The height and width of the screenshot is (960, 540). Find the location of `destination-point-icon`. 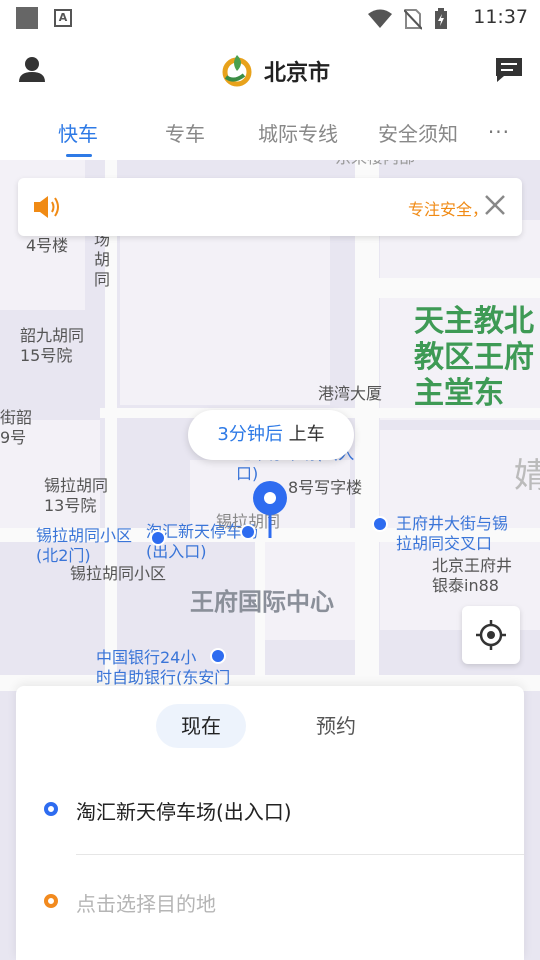

destination-point-icon is located at coordinates (51, 901).